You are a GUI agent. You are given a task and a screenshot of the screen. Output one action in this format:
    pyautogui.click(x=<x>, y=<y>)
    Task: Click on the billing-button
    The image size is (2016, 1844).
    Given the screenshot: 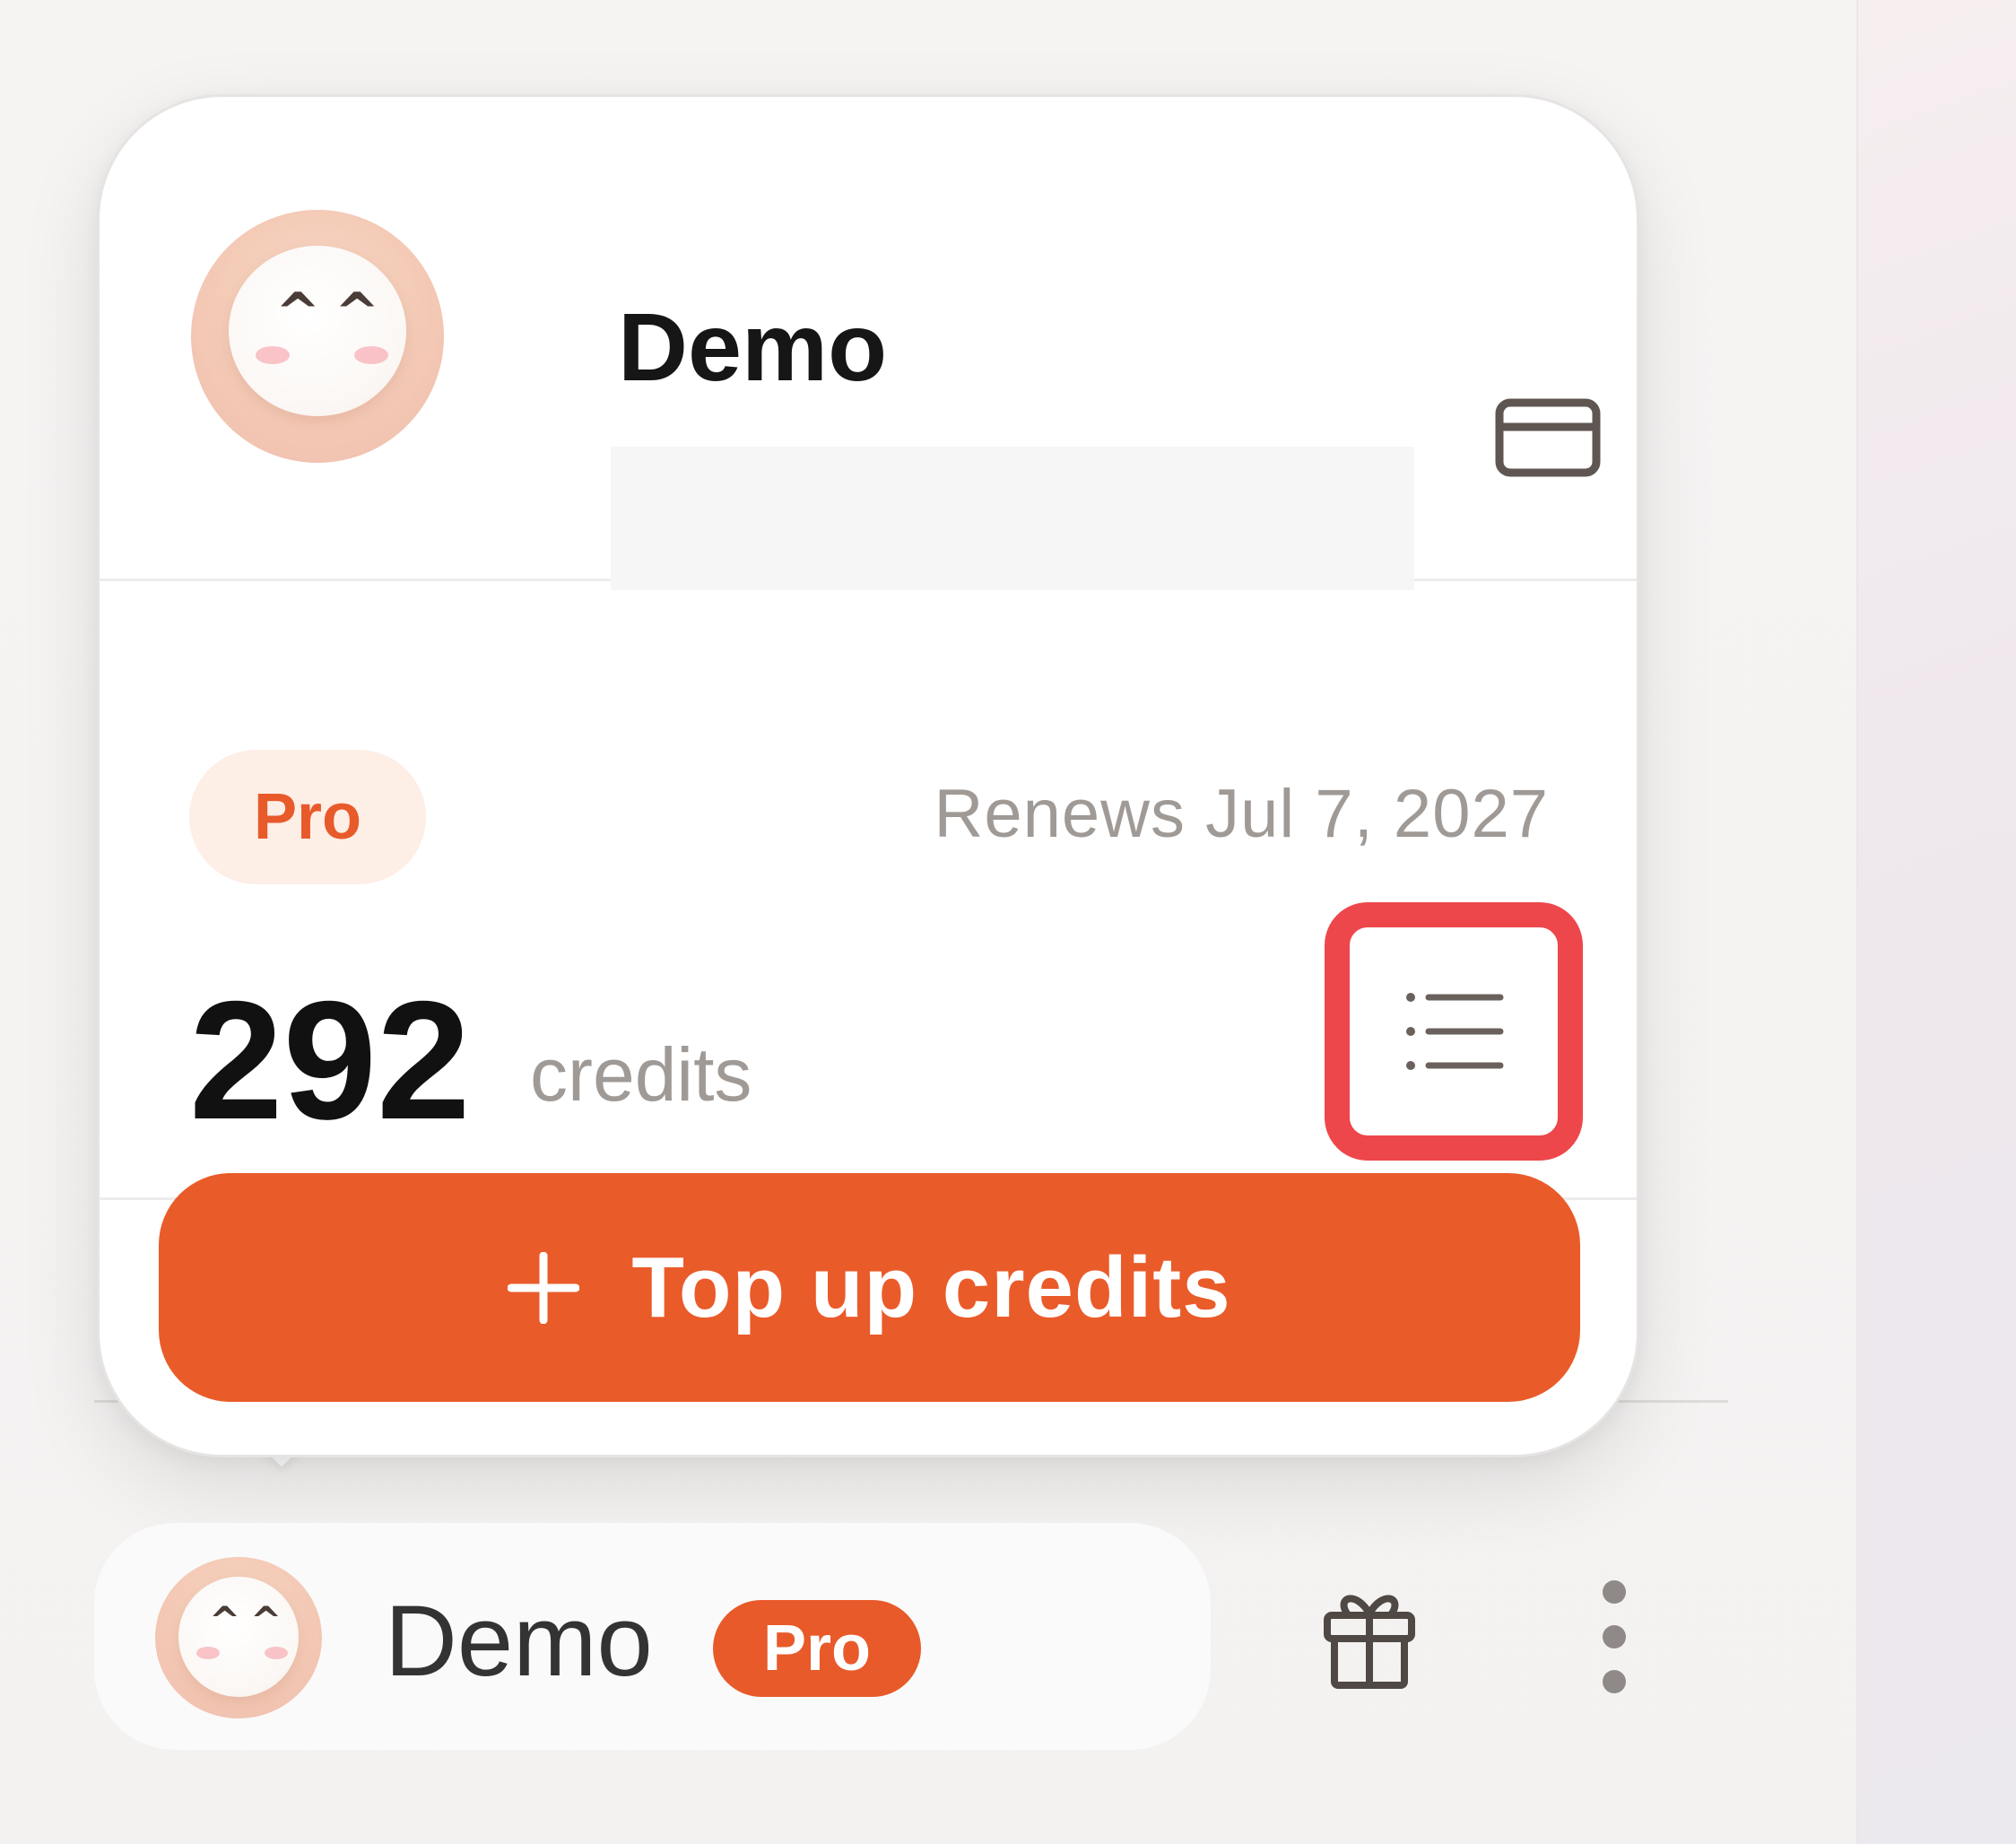 What is the action you would take?
    pyautogui.click(x=1548, y=437)
    